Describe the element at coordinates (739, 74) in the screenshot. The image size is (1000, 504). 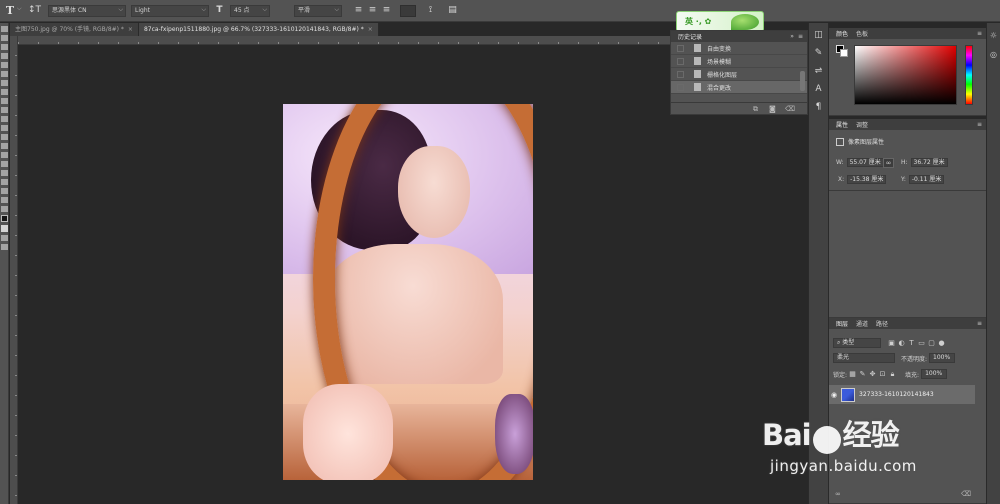
I see `history-item: 栅格化图层` at that location.